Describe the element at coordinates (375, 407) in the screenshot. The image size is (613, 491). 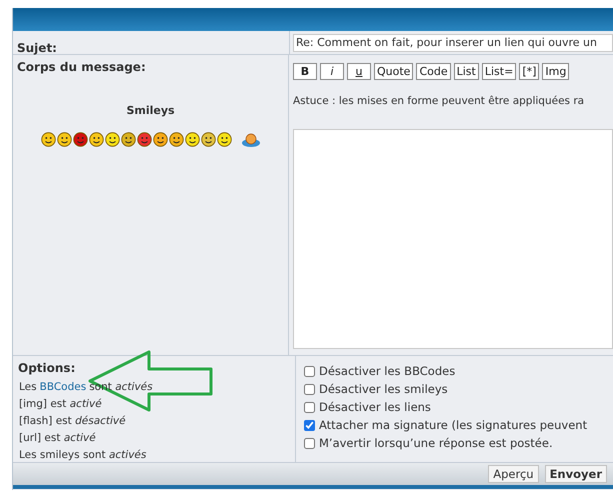
I see `checkbox-label: Désactiver les liens` at that location.